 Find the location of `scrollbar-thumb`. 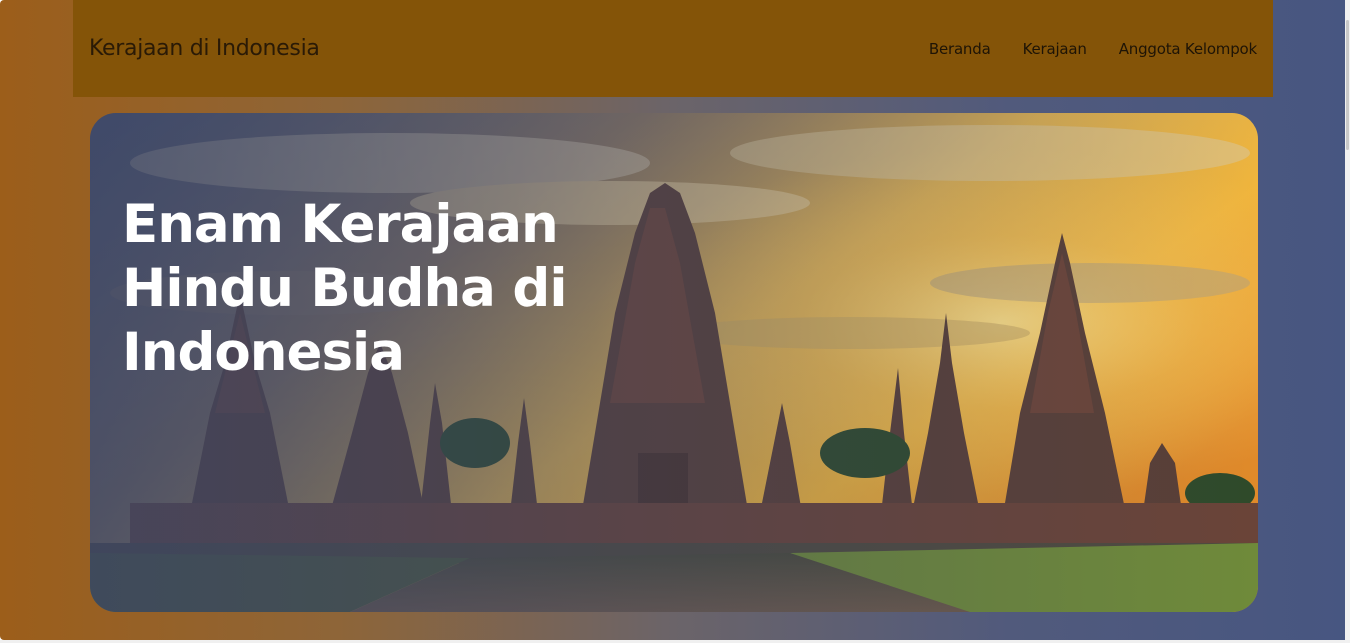

scrollbar-thumb is located at coordinates (1347, 85).